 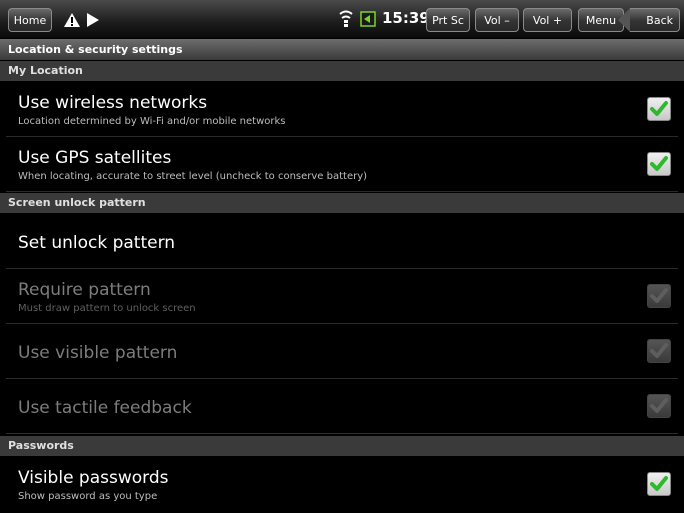 I want to click on setting-set-unlock-pattern: Set unlock pattern, so click(x=342, y=241).